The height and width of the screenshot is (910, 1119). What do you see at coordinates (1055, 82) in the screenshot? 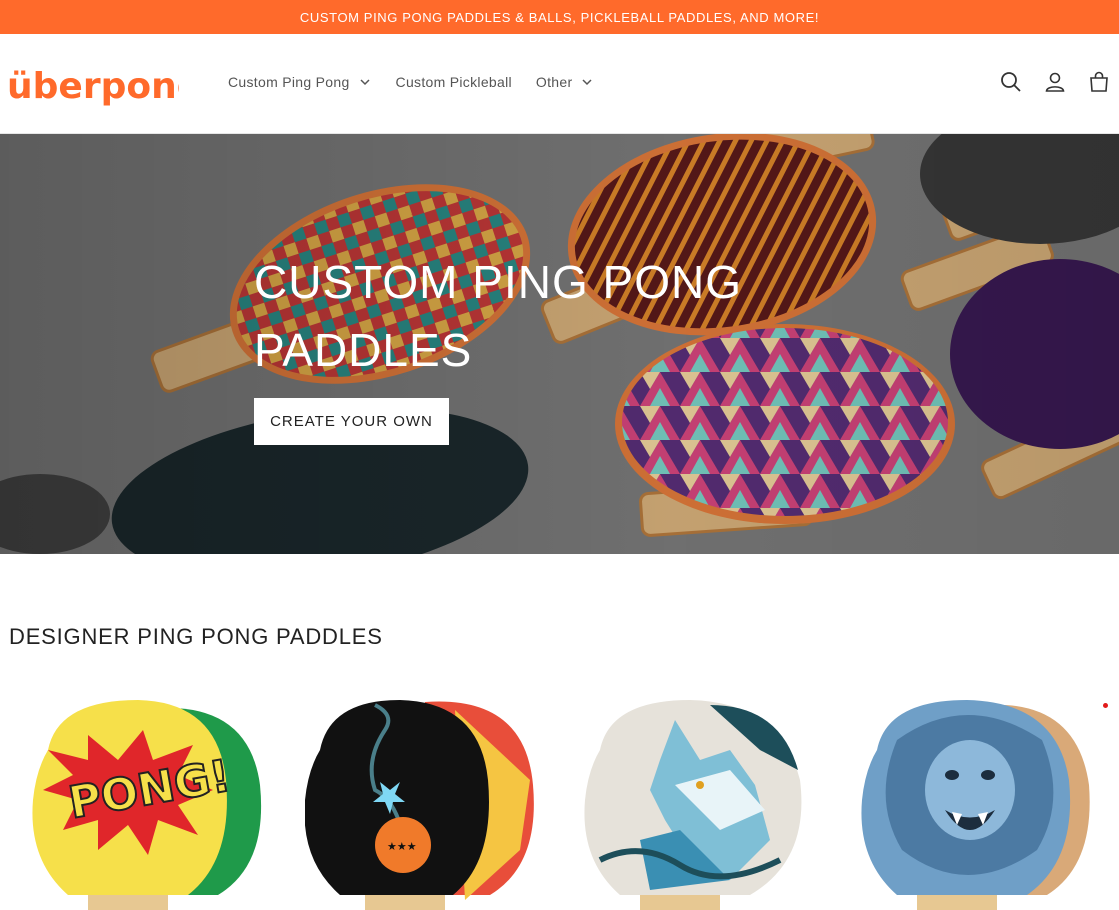
I see `account-icon` at bounding box center [1055, 82].